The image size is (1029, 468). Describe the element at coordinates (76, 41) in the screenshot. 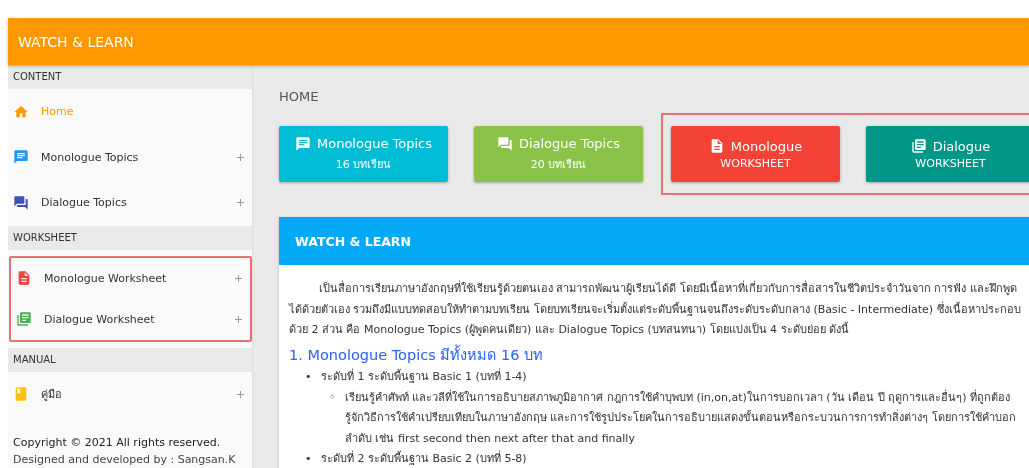

I see `app-title: WATCH & LEARN` at that location.